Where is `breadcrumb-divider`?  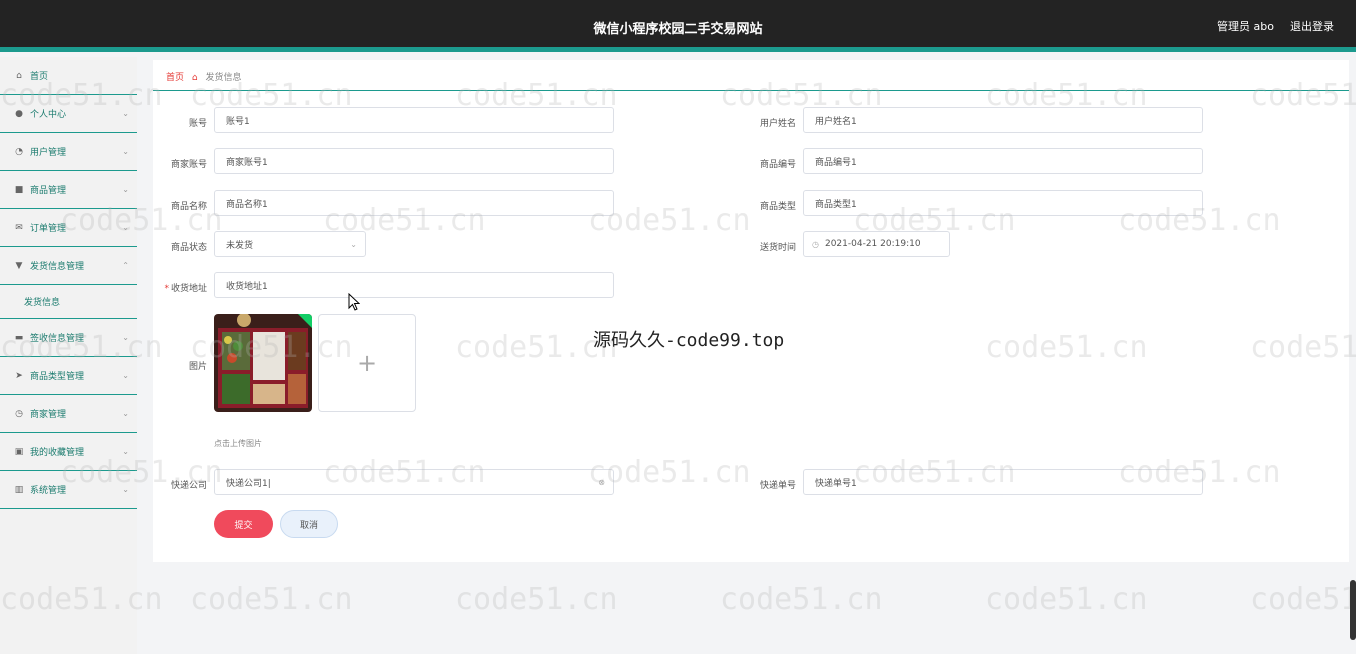 breadcrumb-divider is located at coordinates (751, 90).